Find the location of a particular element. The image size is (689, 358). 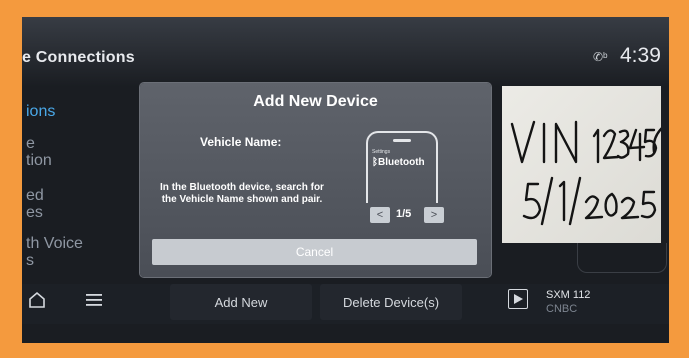

page-indicator: 1/5 is located at coordinates (404, 214).